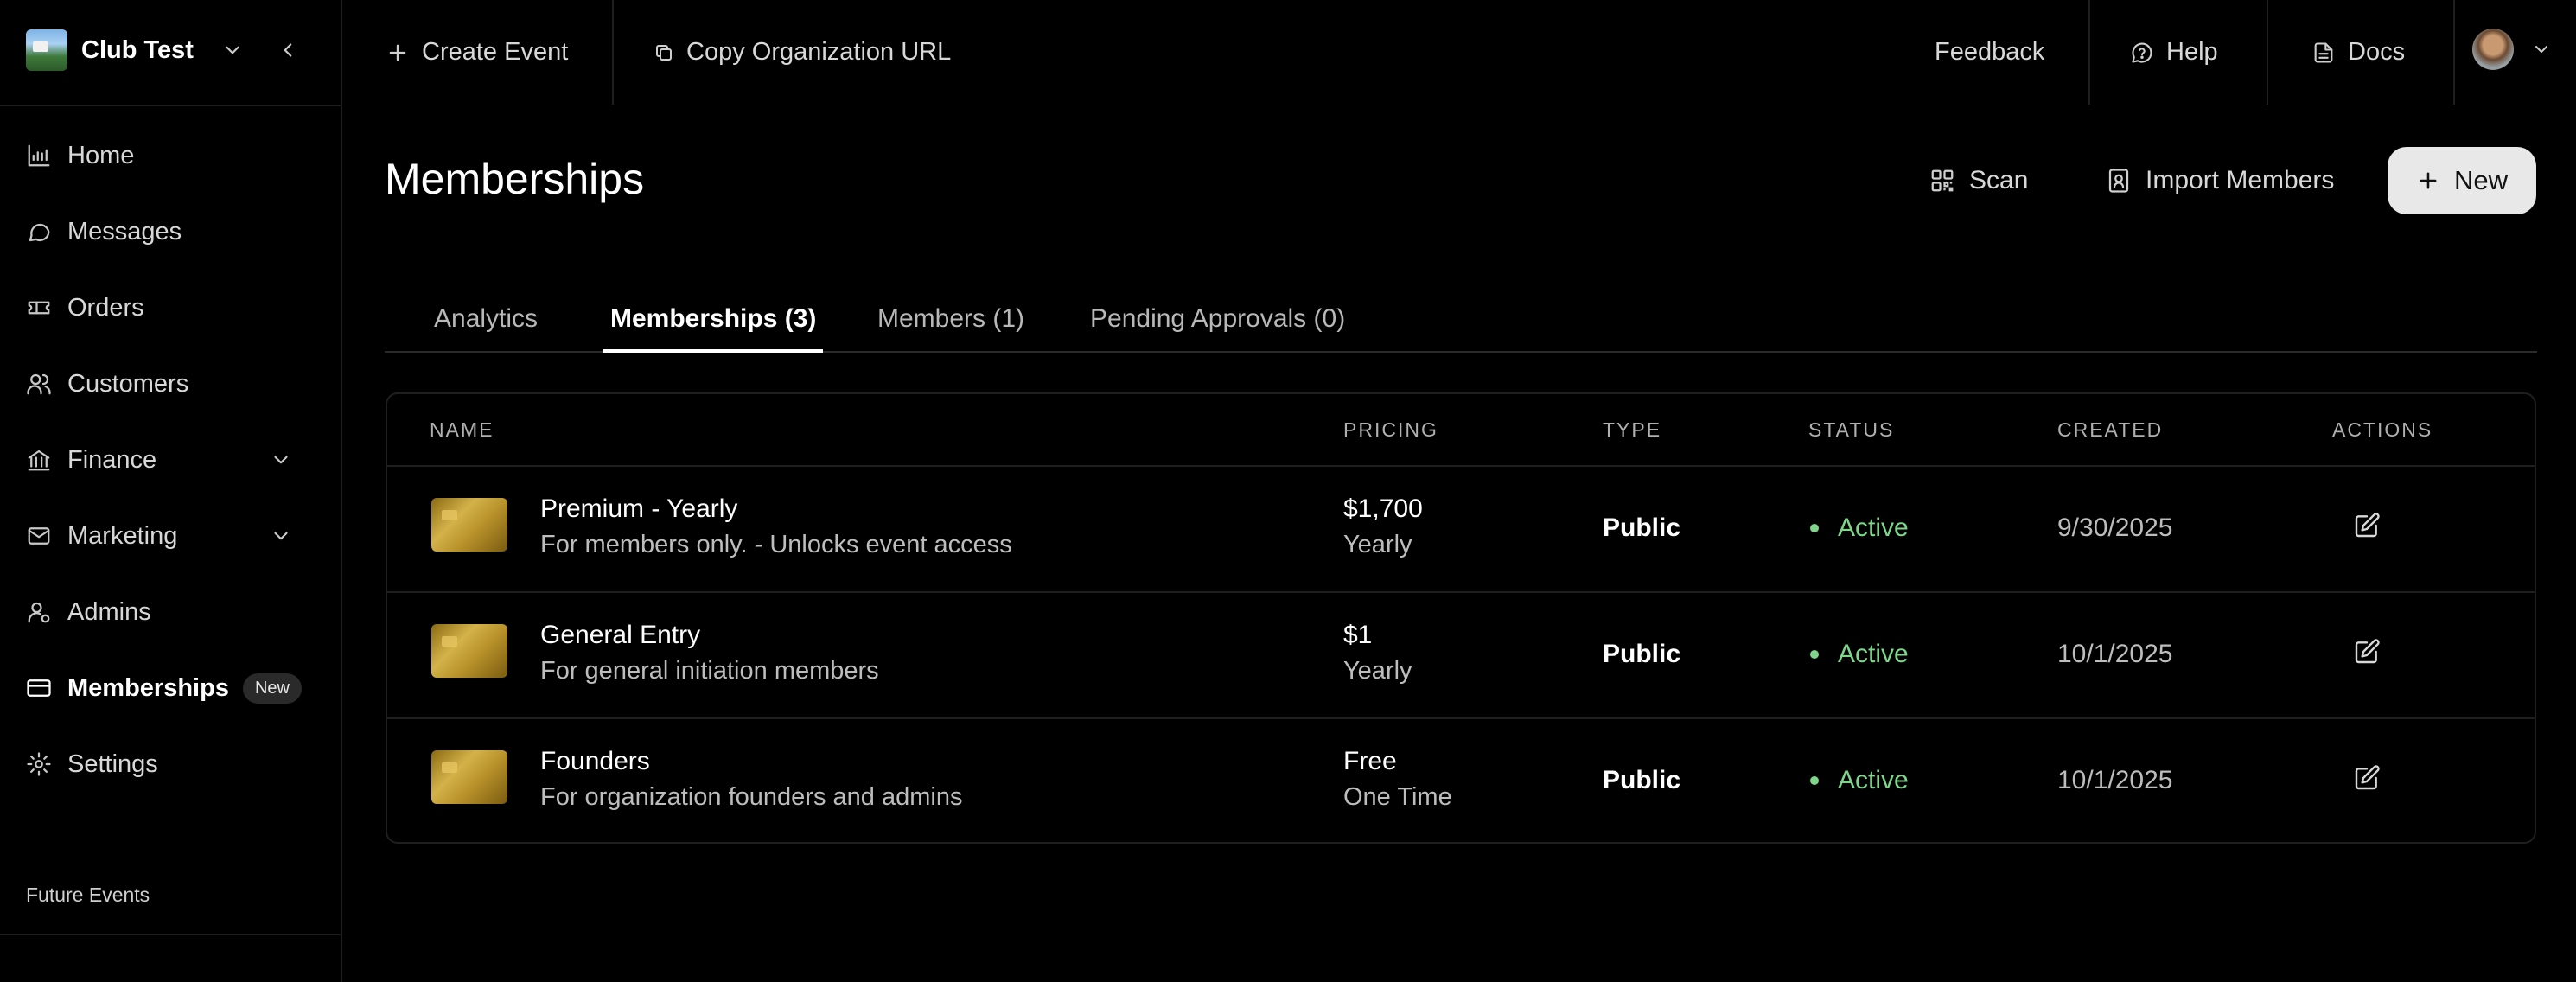 This screenshot has height=982, width=2576. I want to click on collapse-sidebar-icon, so click(288, 50).